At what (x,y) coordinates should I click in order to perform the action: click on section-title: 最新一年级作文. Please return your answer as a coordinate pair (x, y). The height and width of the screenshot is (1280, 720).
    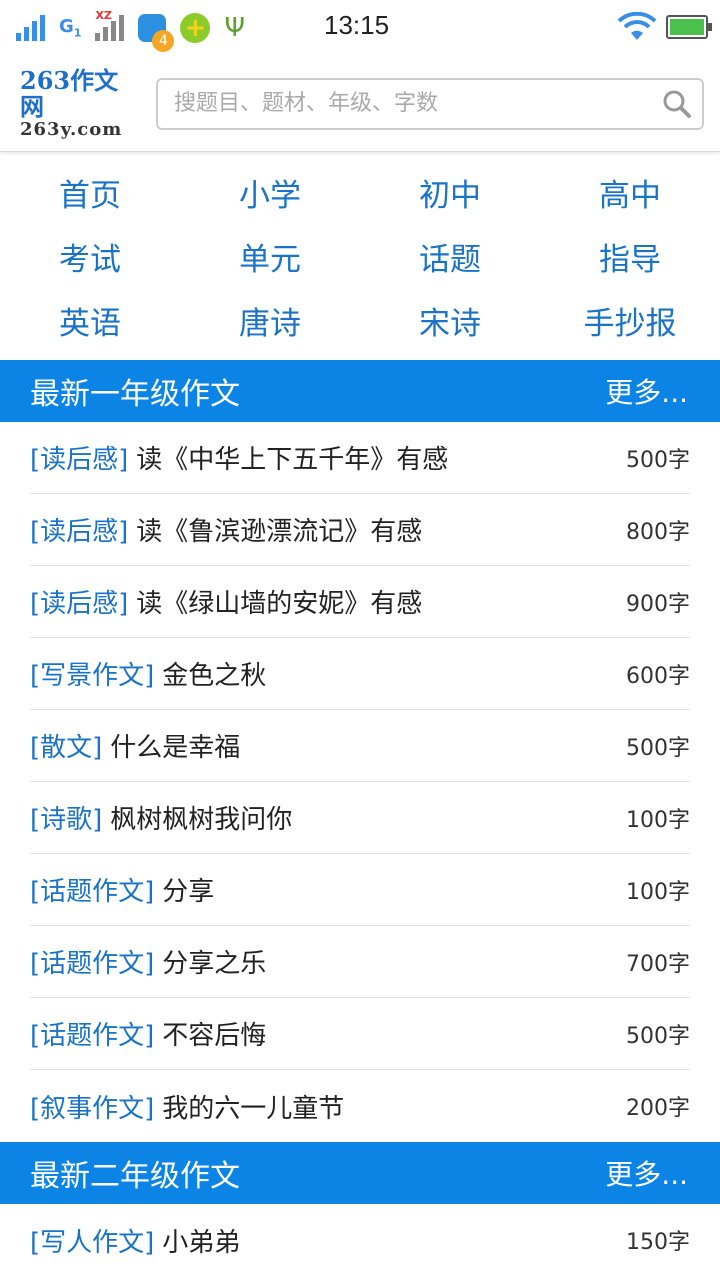
    Looking at the image, I should click on (135, 394).